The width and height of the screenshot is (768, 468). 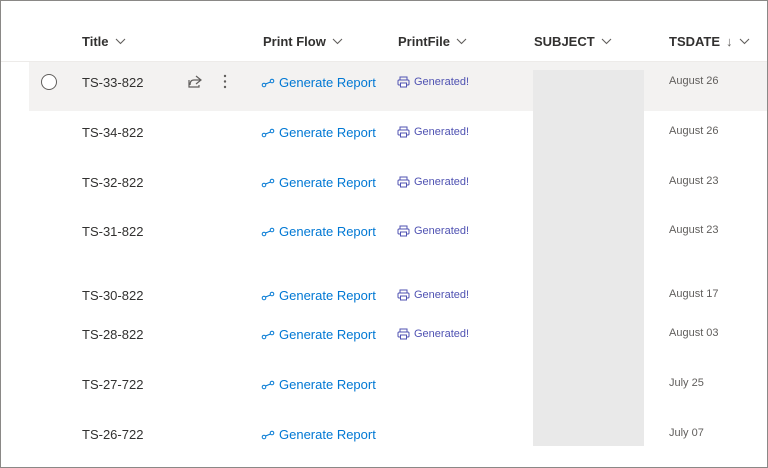 What do you see at coordinates (112, 434) in the screenshot?
I see `row-title: TS-26-722` at bounding box center [112, 434].